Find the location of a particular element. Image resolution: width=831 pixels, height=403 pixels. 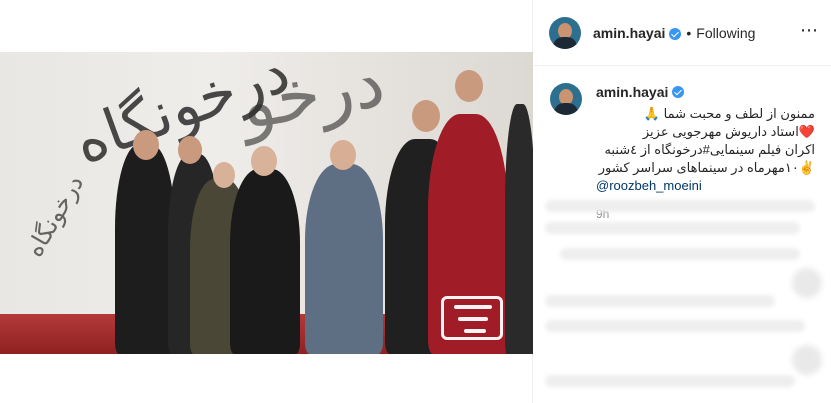

post-header: amin.hayai • Following ⋯ is located at coordinates (682, 33).